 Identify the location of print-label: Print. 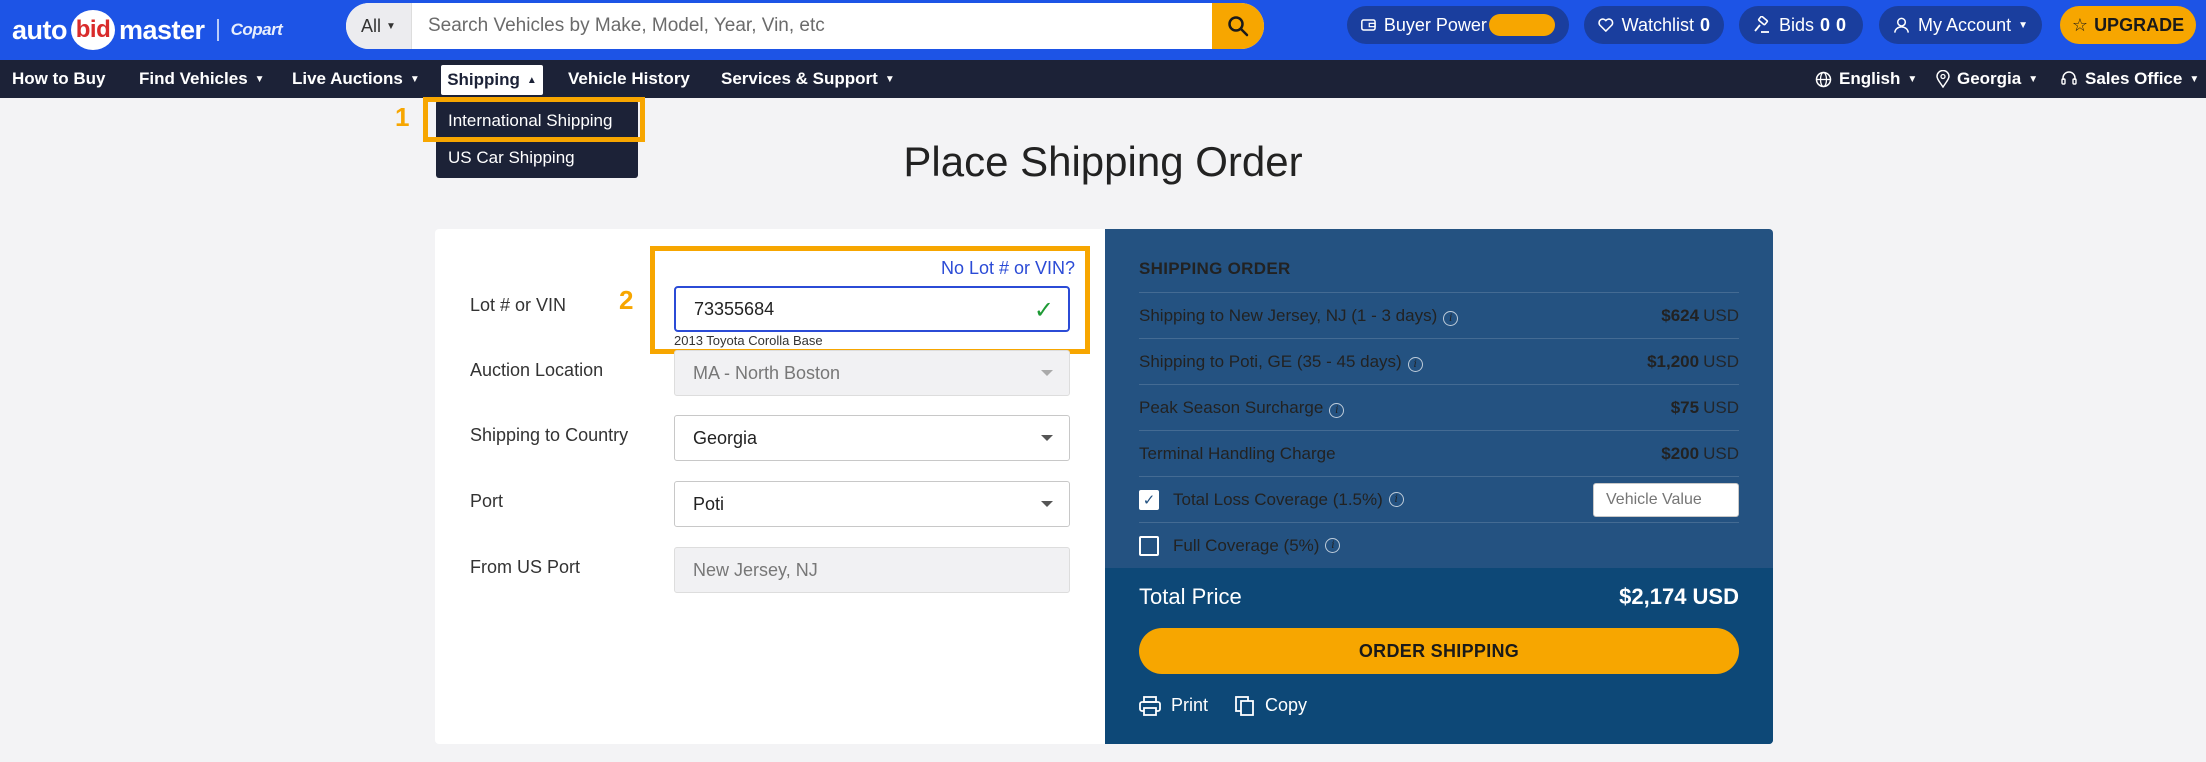
(1190, 705).